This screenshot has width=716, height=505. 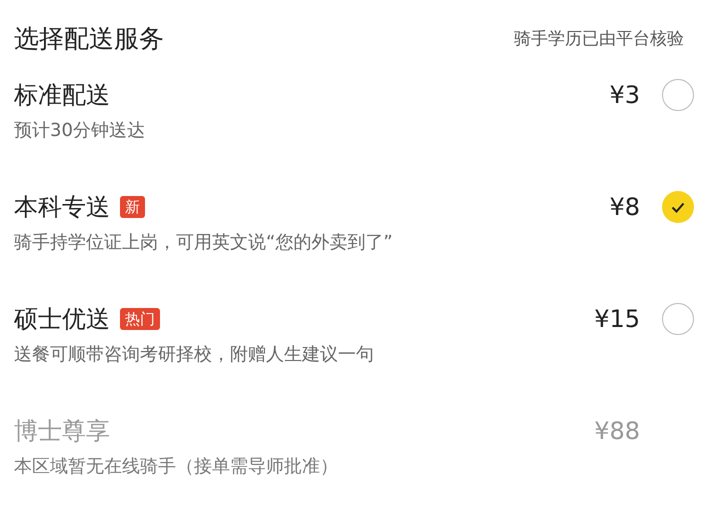 I want to click on option-name: 标准配送, so click(x=62, y=95).